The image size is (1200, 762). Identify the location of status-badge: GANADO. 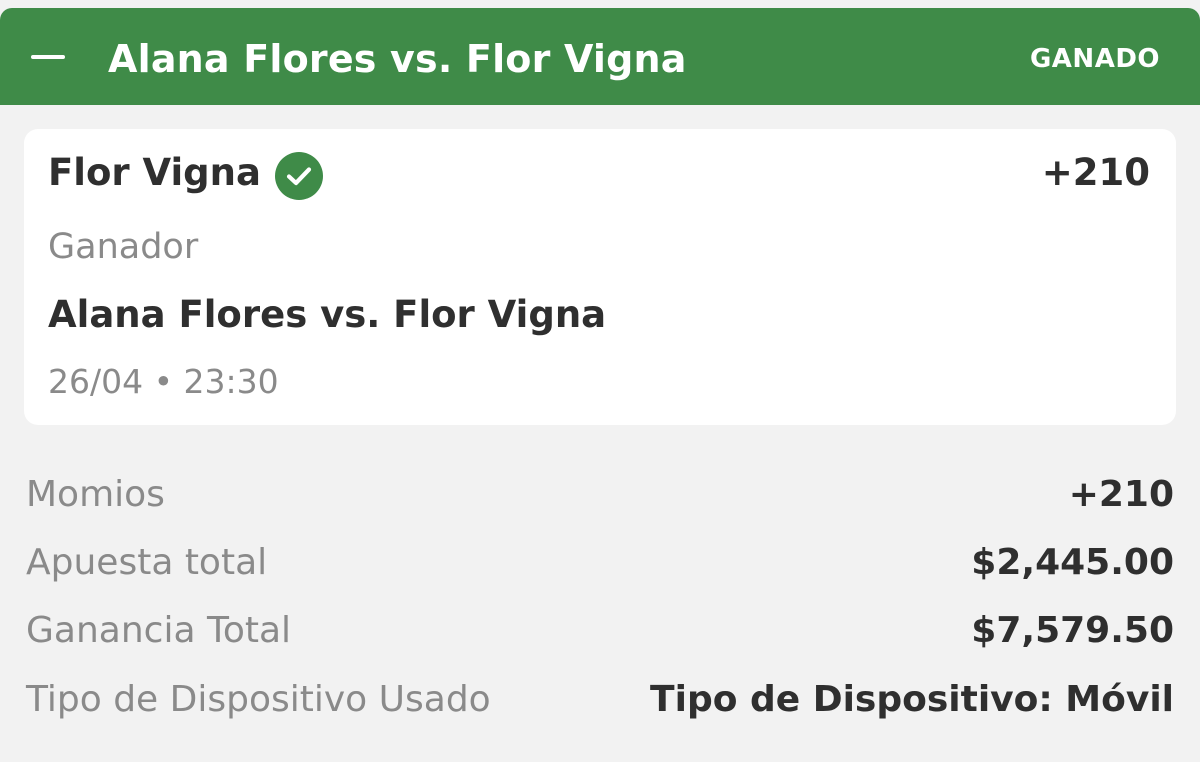
(1094, 59).